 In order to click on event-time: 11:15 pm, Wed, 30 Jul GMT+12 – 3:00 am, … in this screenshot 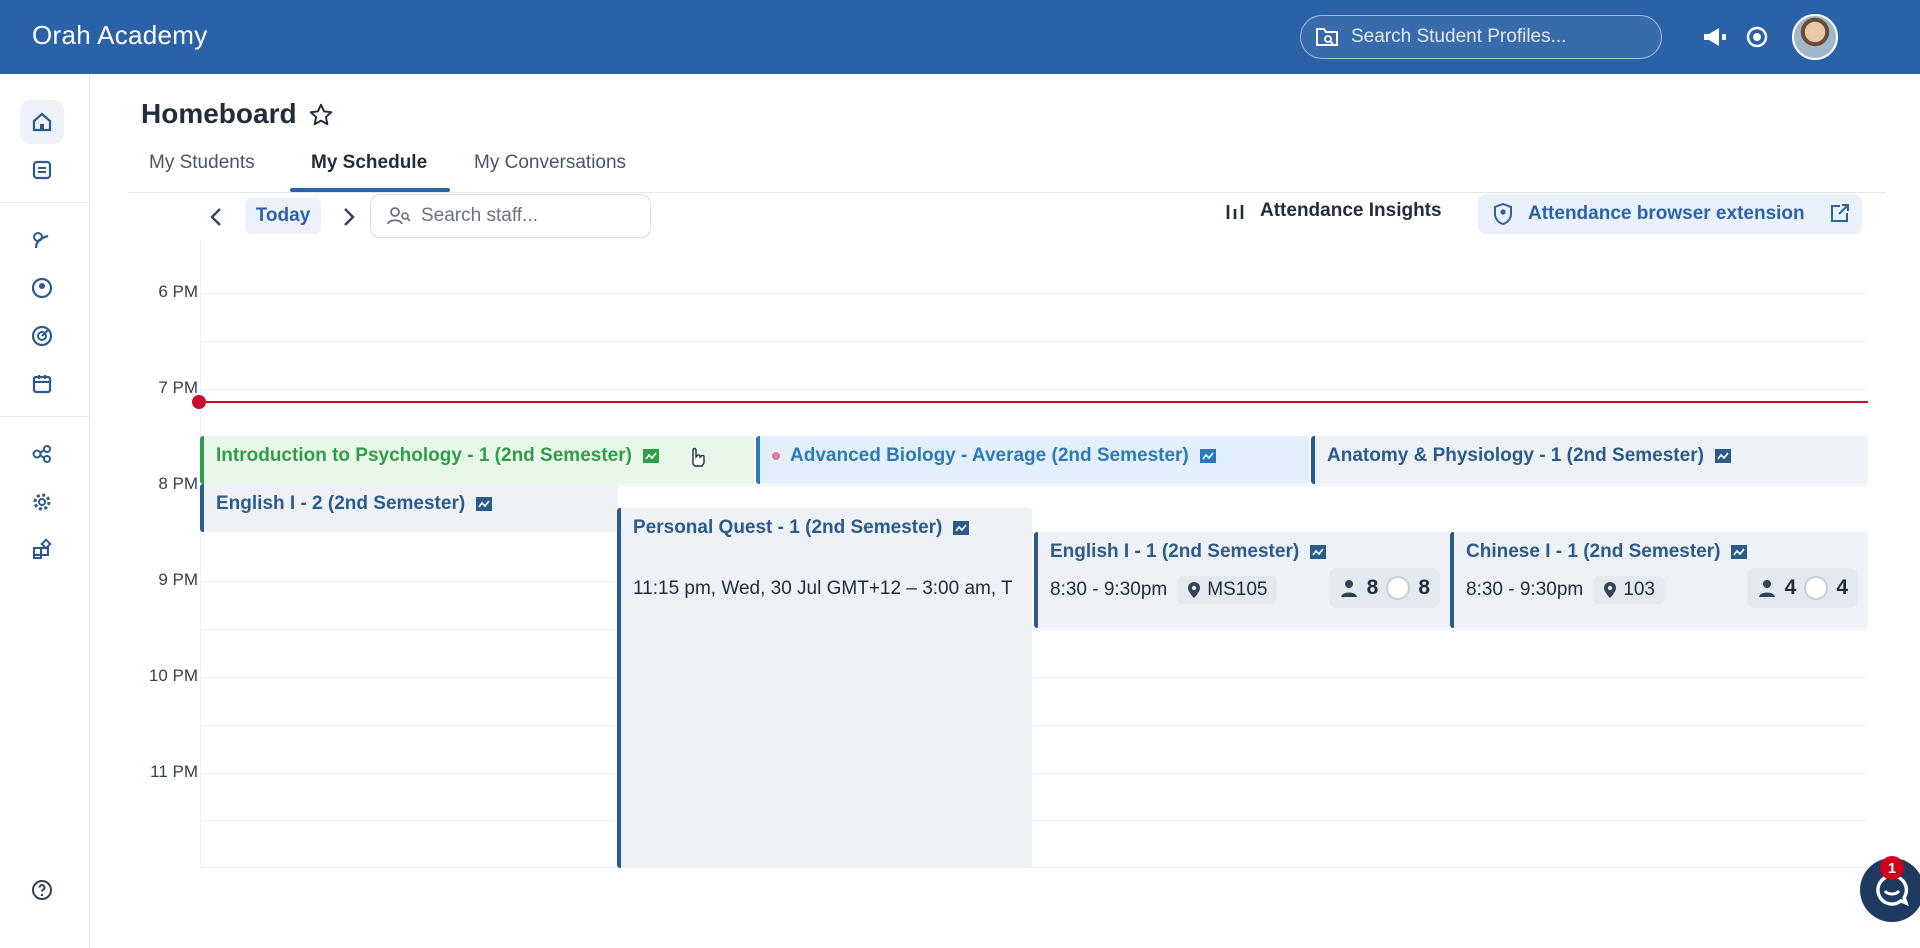, I will do `click(823, 588)`.